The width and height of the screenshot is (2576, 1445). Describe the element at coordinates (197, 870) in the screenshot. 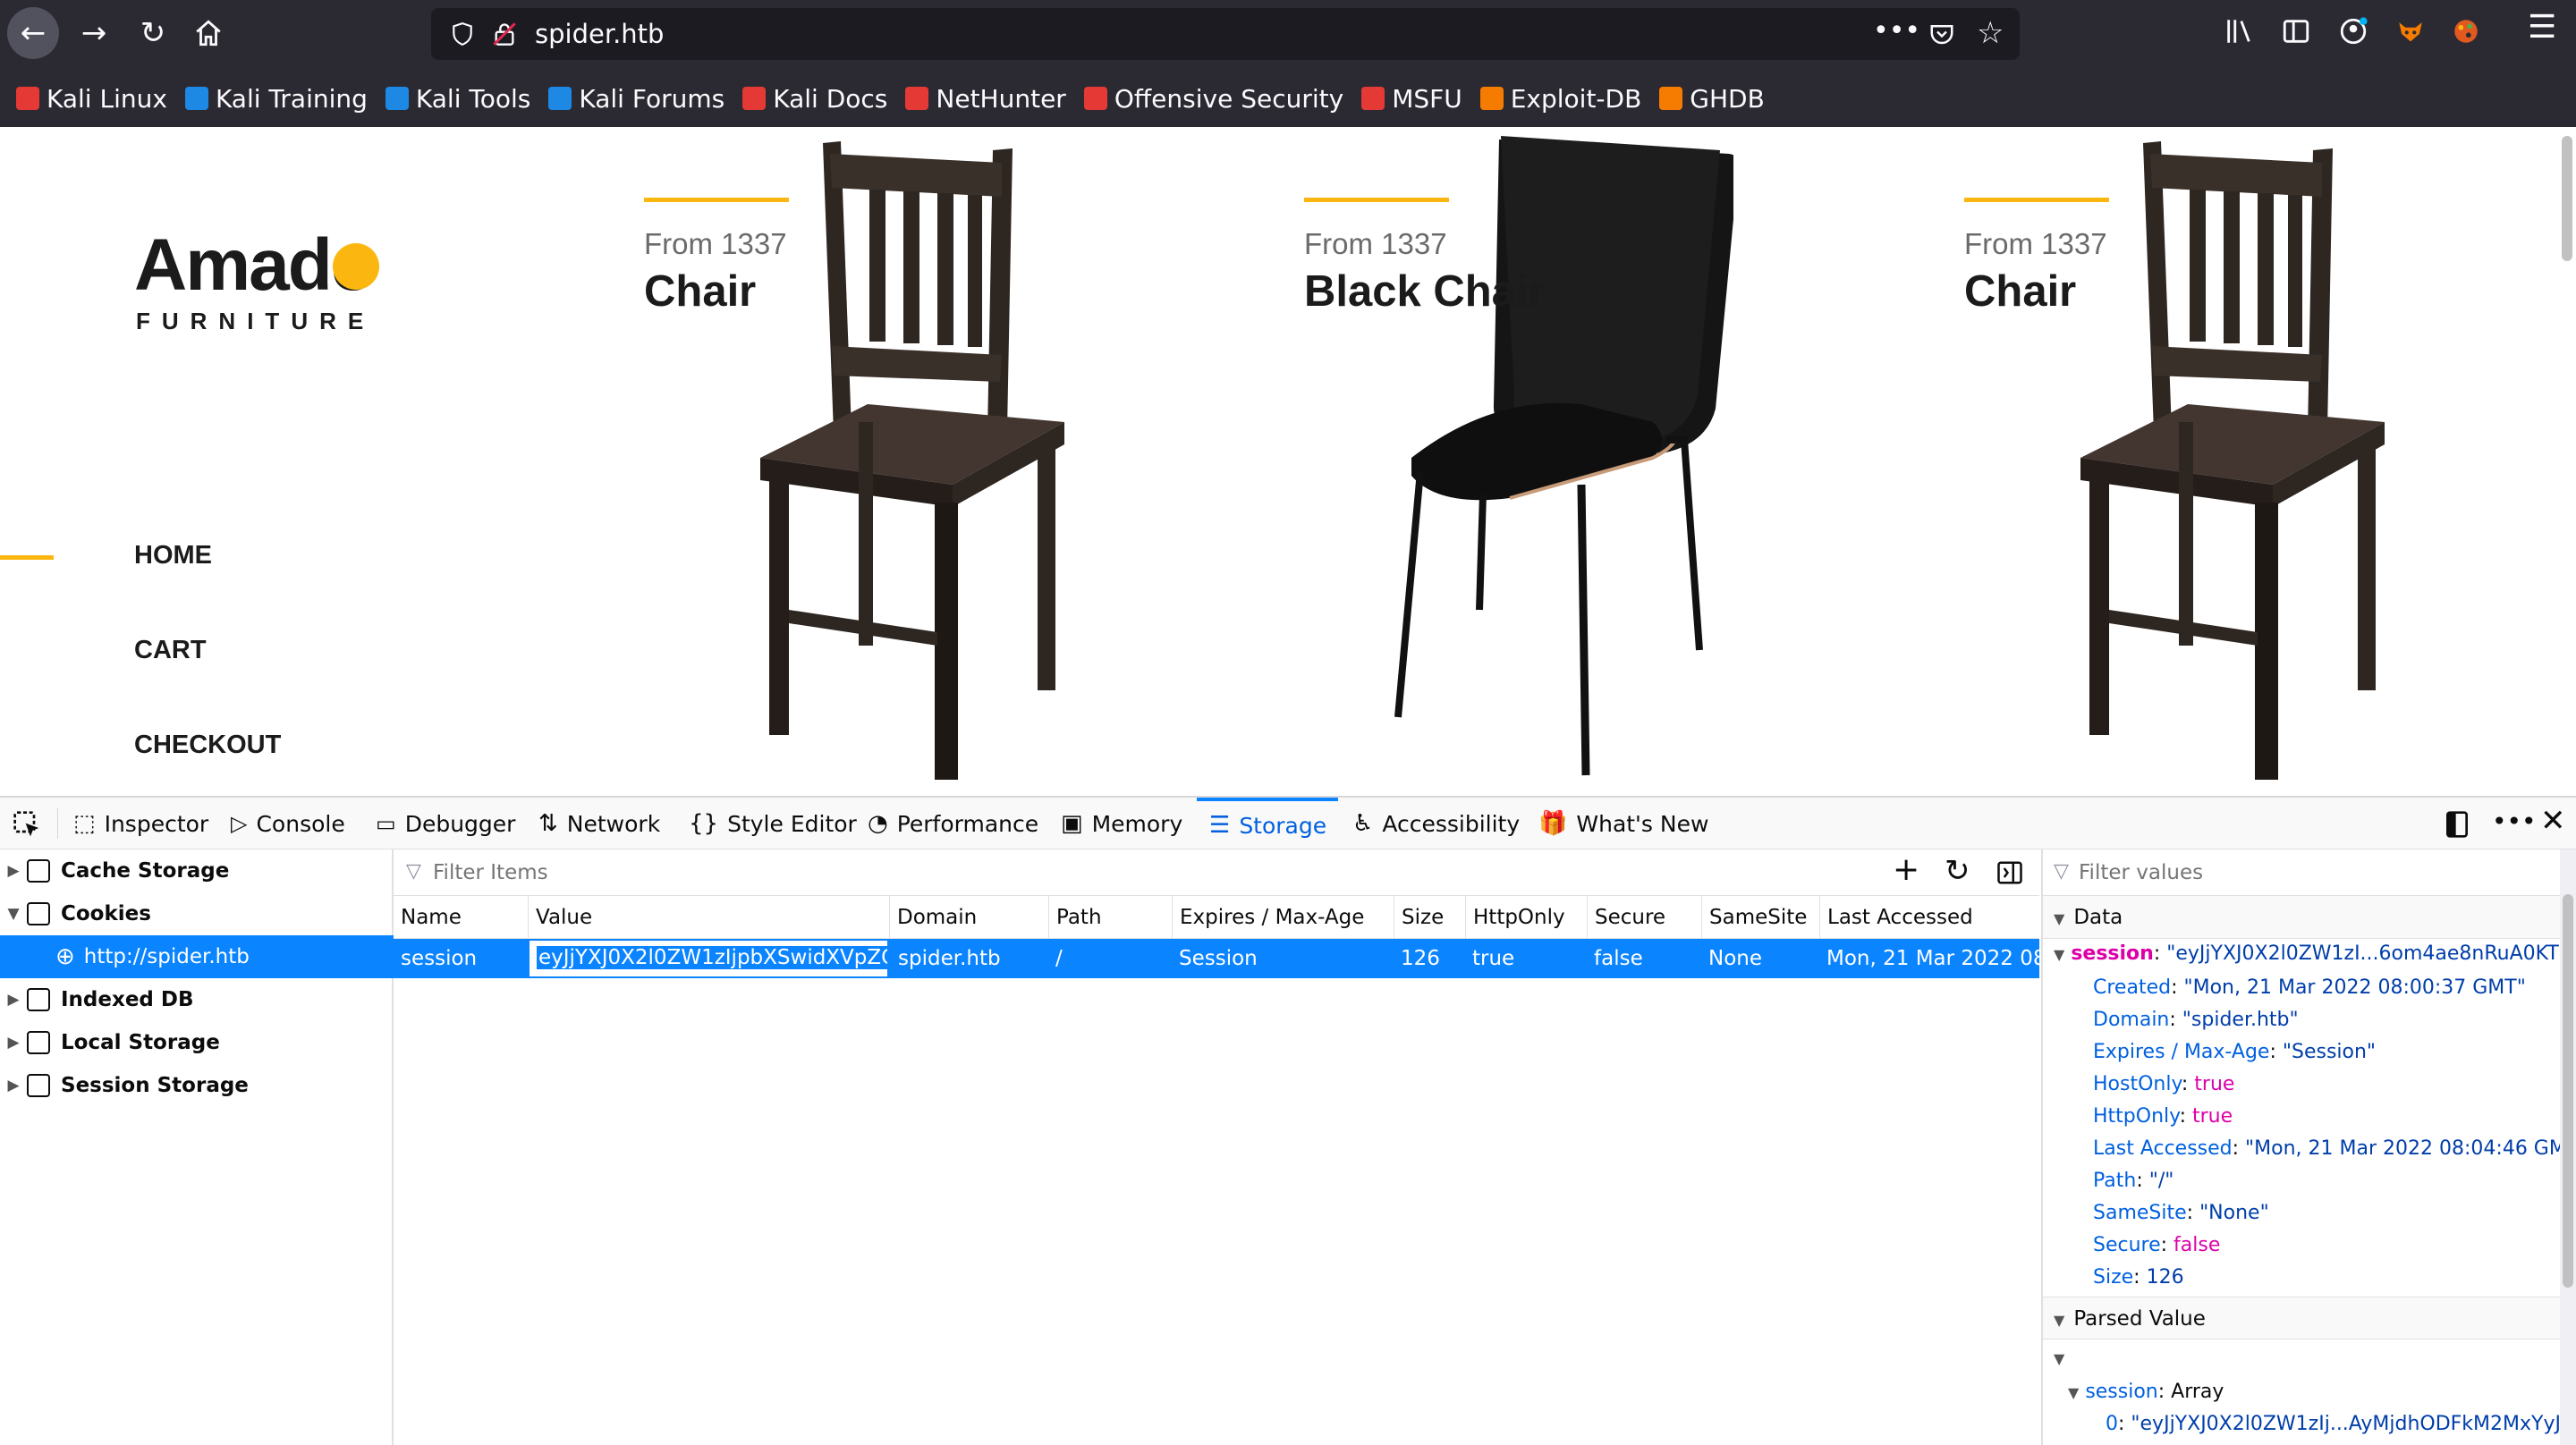

I see `tree-cache-storage: ▶ Cache Storage` at that location.